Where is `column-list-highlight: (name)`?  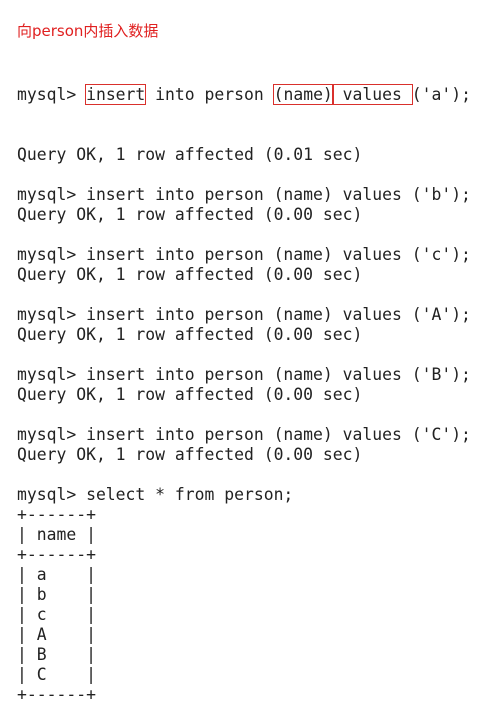
column-list-highlight: (name) is located at coordinates (303, 94).